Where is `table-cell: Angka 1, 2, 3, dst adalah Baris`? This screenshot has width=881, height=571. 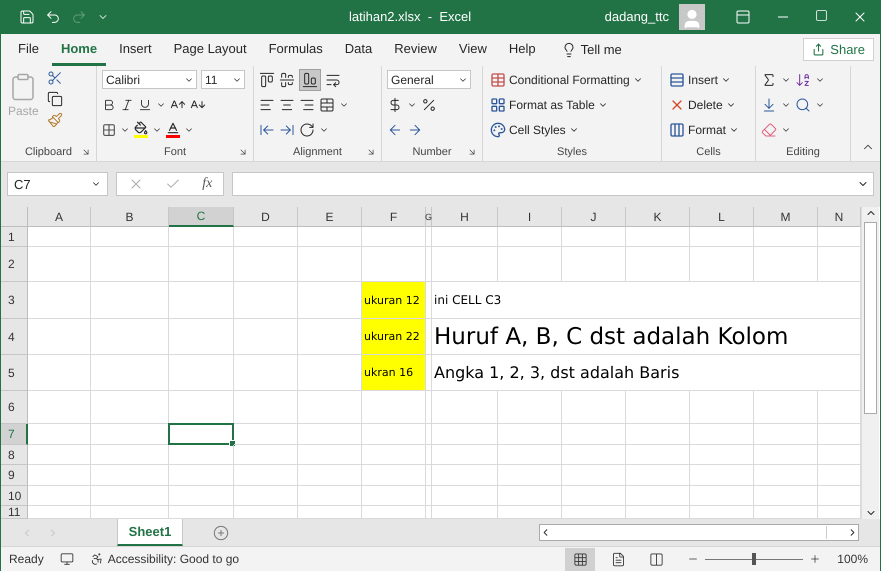
table-cell: Angka 1, 2, 3, dst adalah Baris is located at coordinates (646, 373).